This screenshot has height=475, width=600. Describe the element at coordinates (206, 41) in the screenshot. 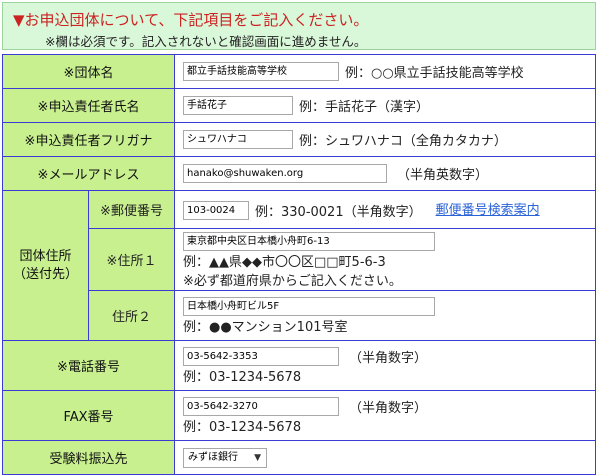

I see `notice-required-note: ※欄は必須です。記入されないと確認画面に進めません。` at that location.